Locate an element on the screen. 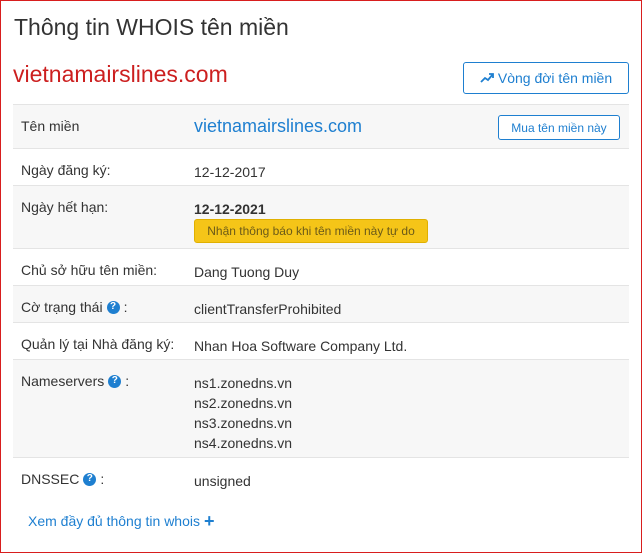  label-nameservers-suffix: : is located at coordinates (127, 381).